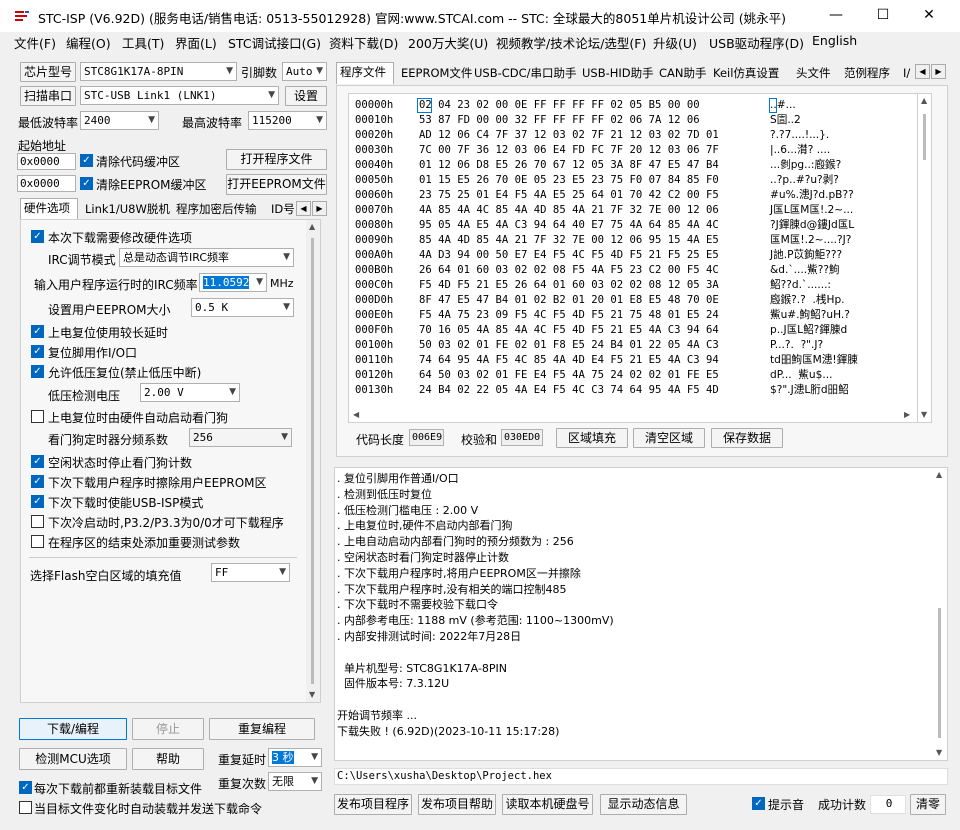 The image size is (960, 830). What do you see at coordinates (37, 541) in the screenshot?
I see `add-test-params-checkbox` at bounding box center [37, 541].